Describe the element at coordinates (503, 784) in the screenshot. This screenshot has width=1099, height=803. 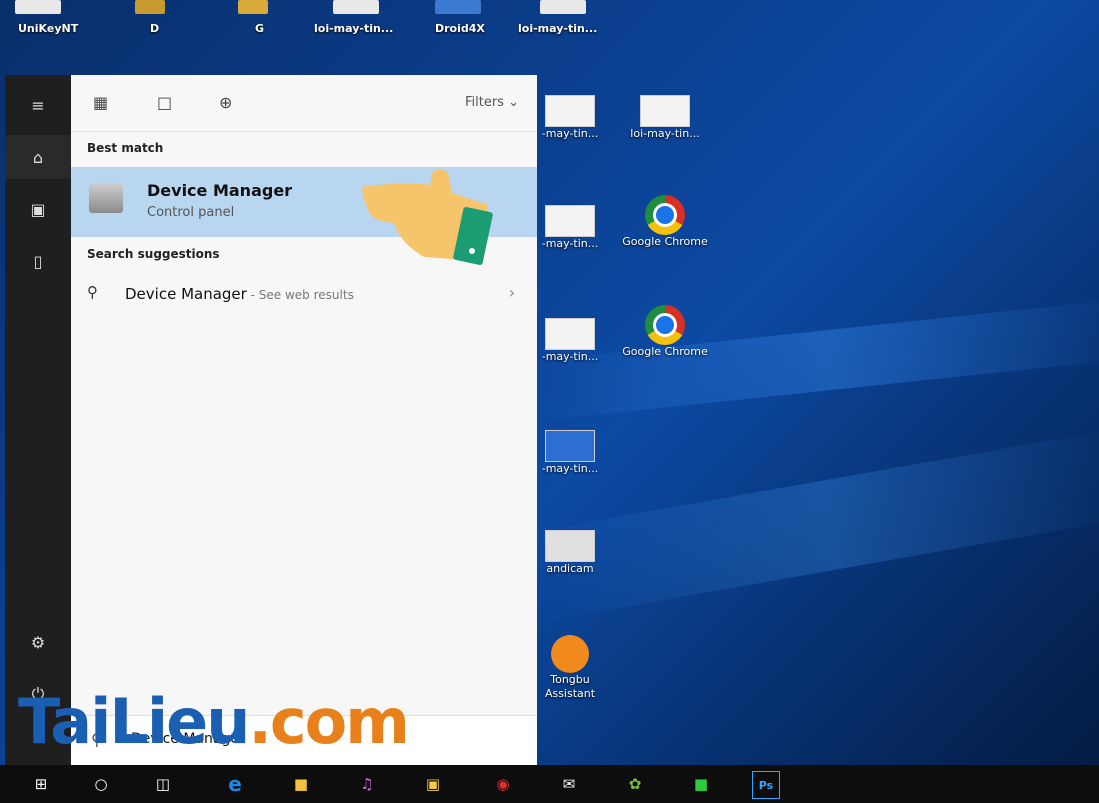
I see `app-icon-red: ◉` at that location.